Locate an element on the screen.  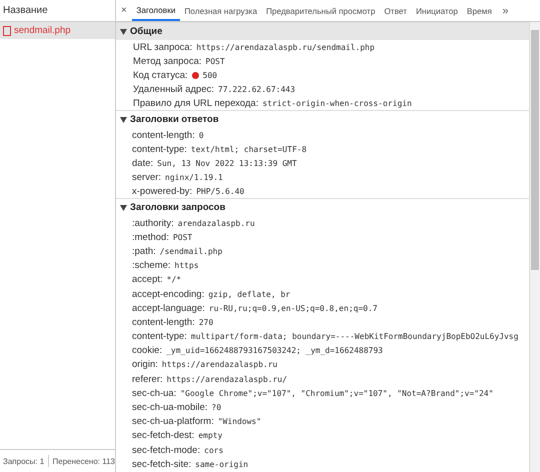
scrollbar-thumb is located at coordinates (535, 150).